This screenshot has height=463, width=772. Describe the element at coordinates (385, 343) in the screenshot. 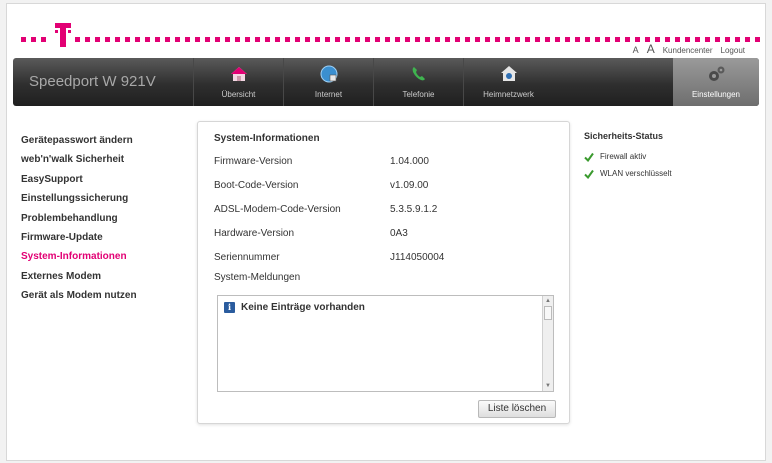

I see `system-messages-list: i Keine Einträge vorhanden ▲ ▼` at that location.